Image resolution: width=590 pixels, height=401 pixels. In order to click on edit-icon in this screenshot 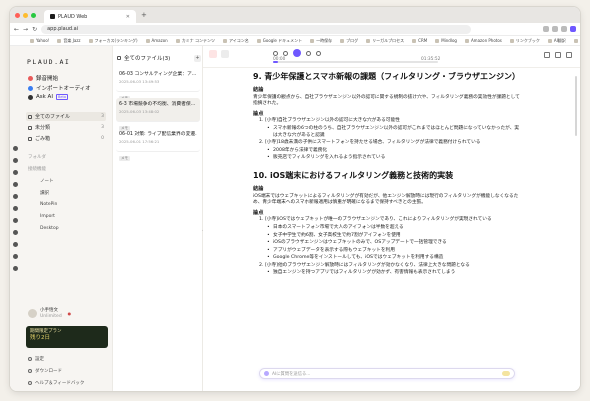, I will do `click(558, 55)`.